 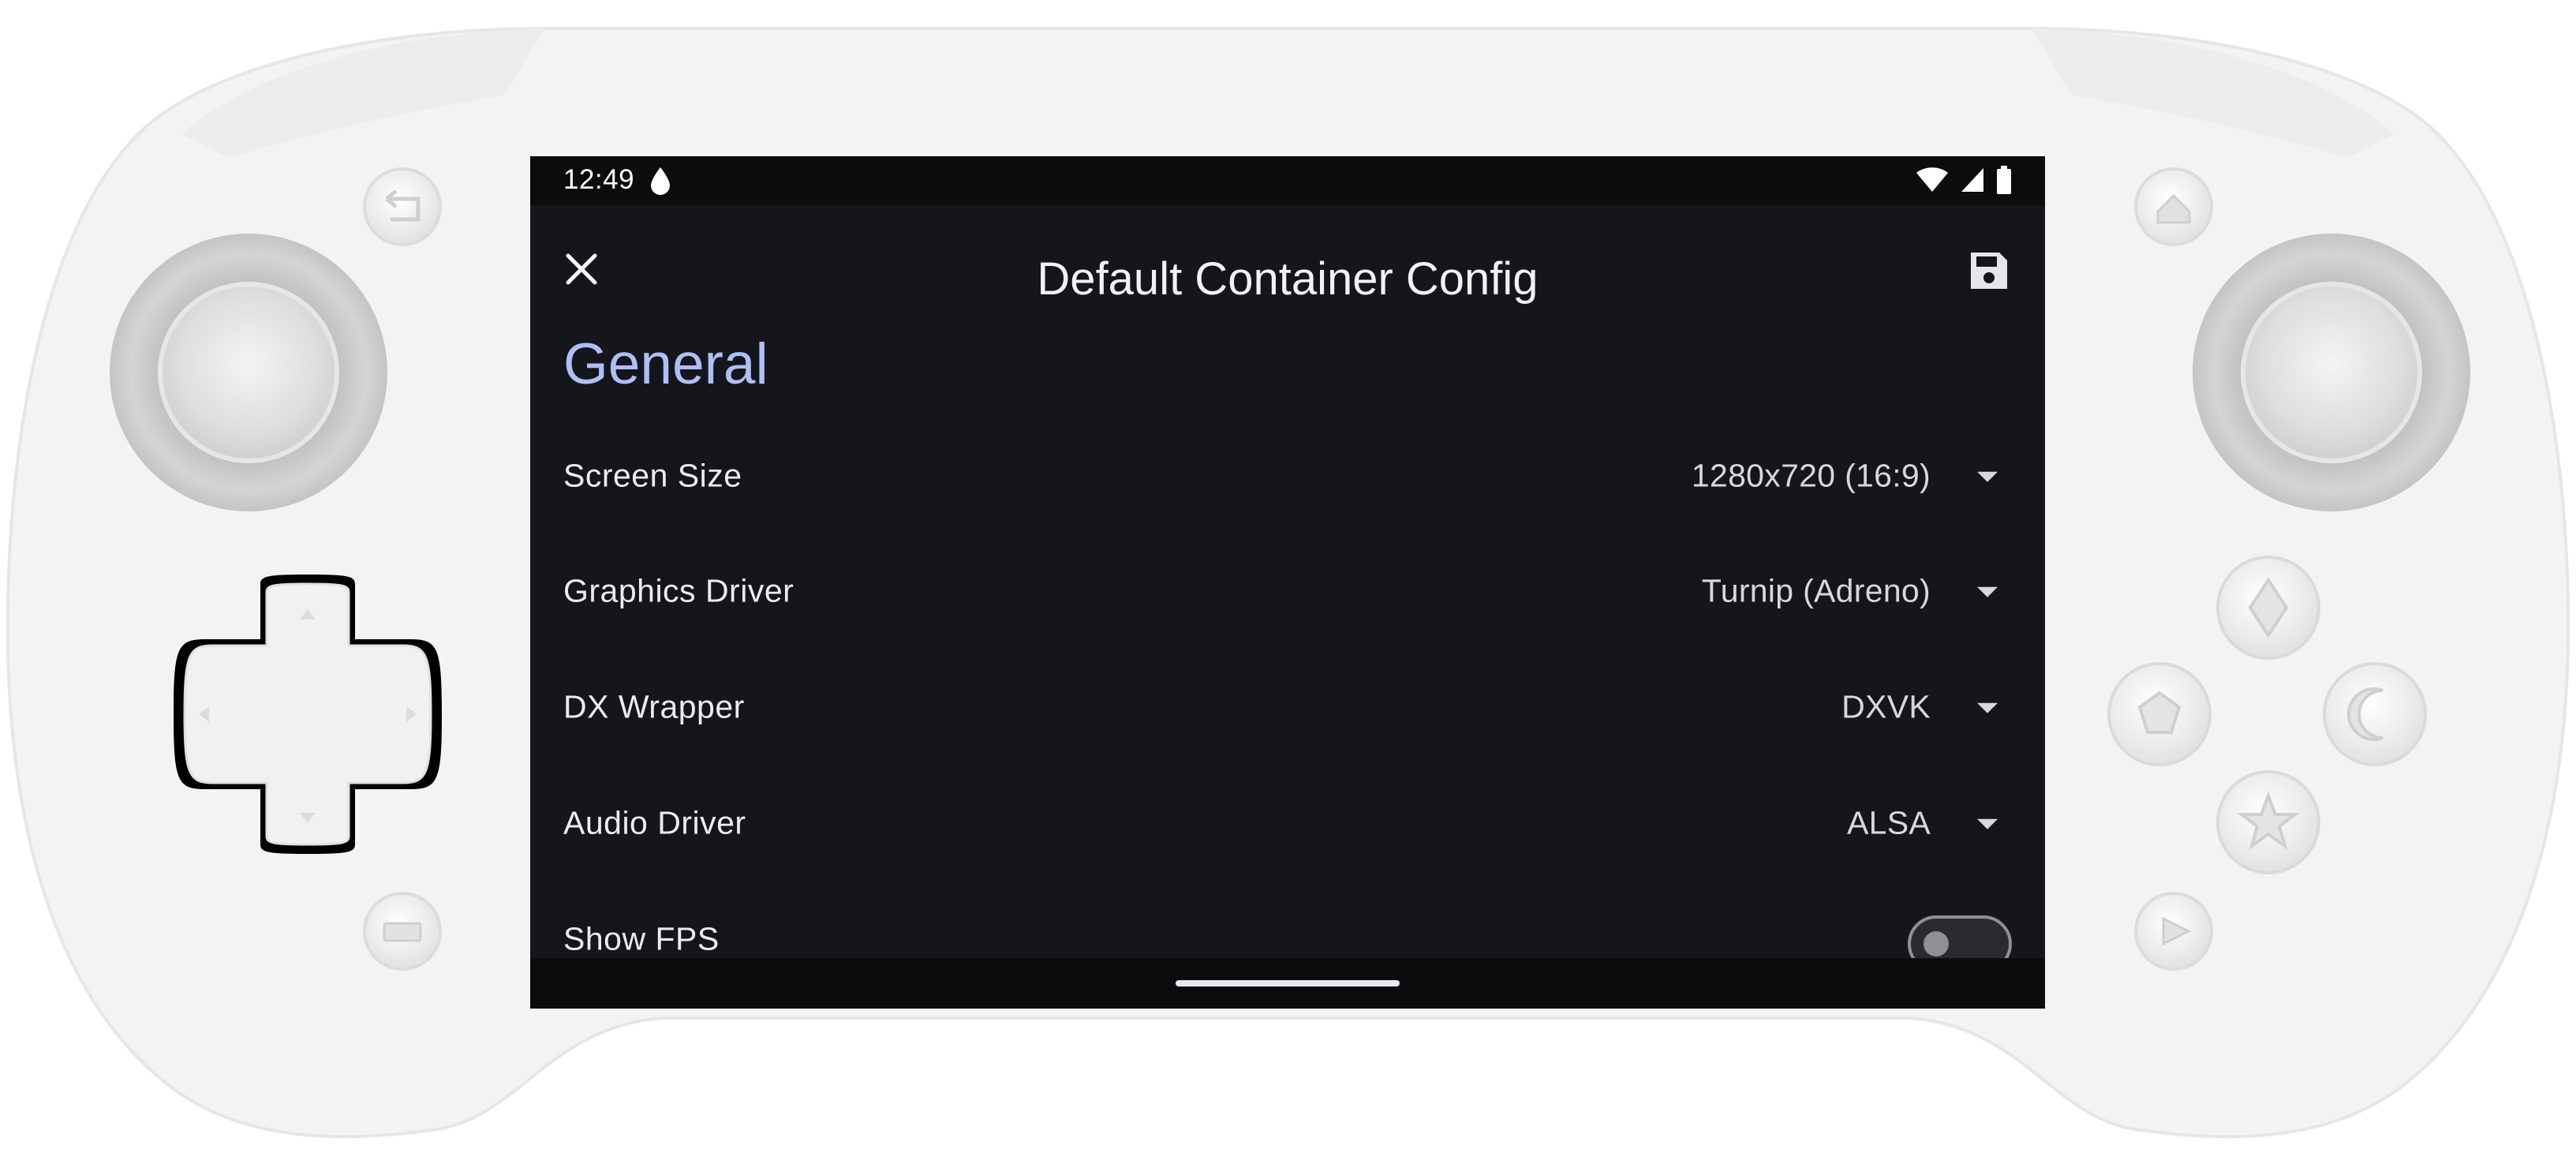 I want to click on app-bar: Default Container Config, so click(x=1287, y=268).